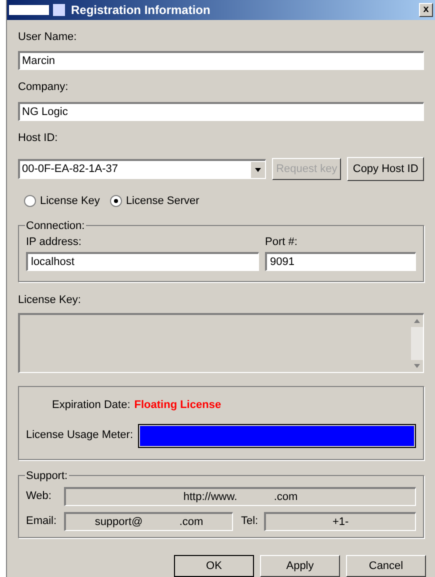 The height and width of the screenshot is (577, 435). I want to click on port-field: 9091, so click(340, 261).